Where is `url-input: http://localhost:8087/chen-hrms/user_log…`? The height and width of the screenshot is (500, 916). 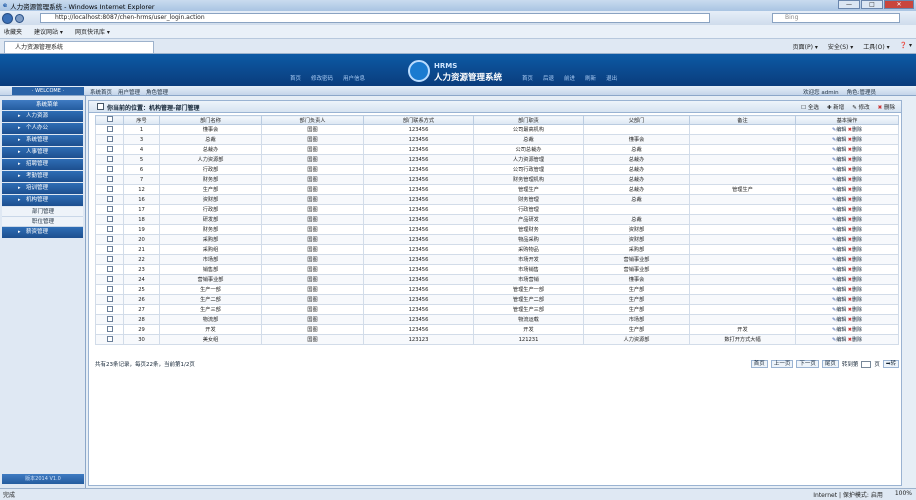
url-input: http://localhost:8087/chen-hrms/user_log… is located at coordinates (375, 18).